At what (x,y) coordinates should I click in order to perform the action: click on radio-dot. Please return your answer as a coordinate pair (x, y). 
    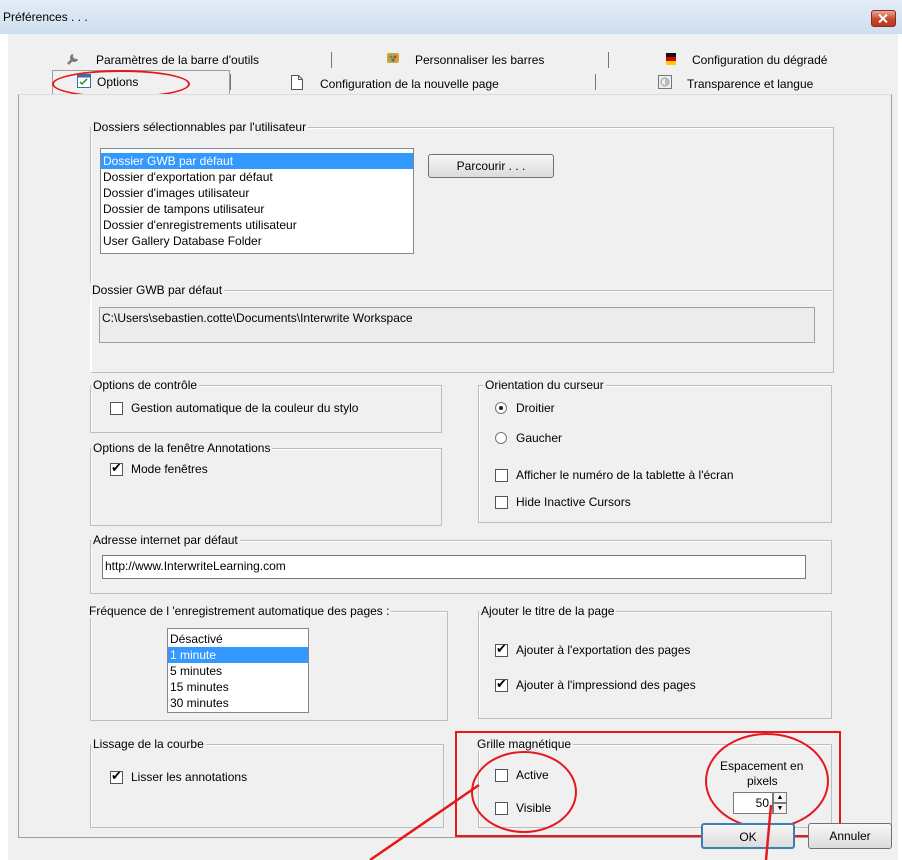
    Looking at the image, I should click on (501, 408).